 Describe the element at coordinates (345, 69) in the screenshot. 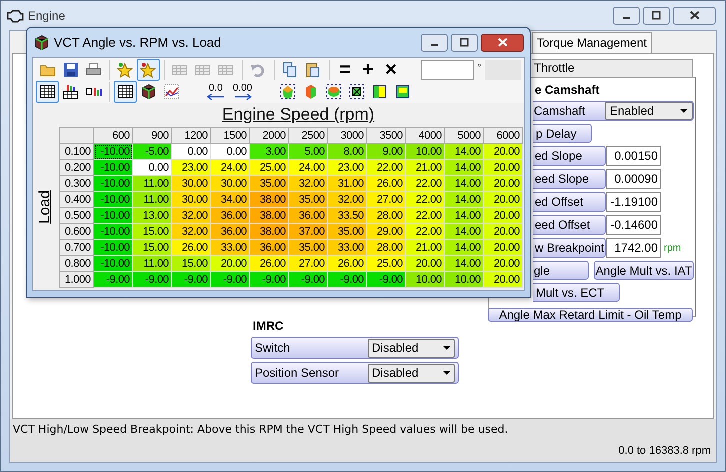

I see `toolbar-button: =` at that location.